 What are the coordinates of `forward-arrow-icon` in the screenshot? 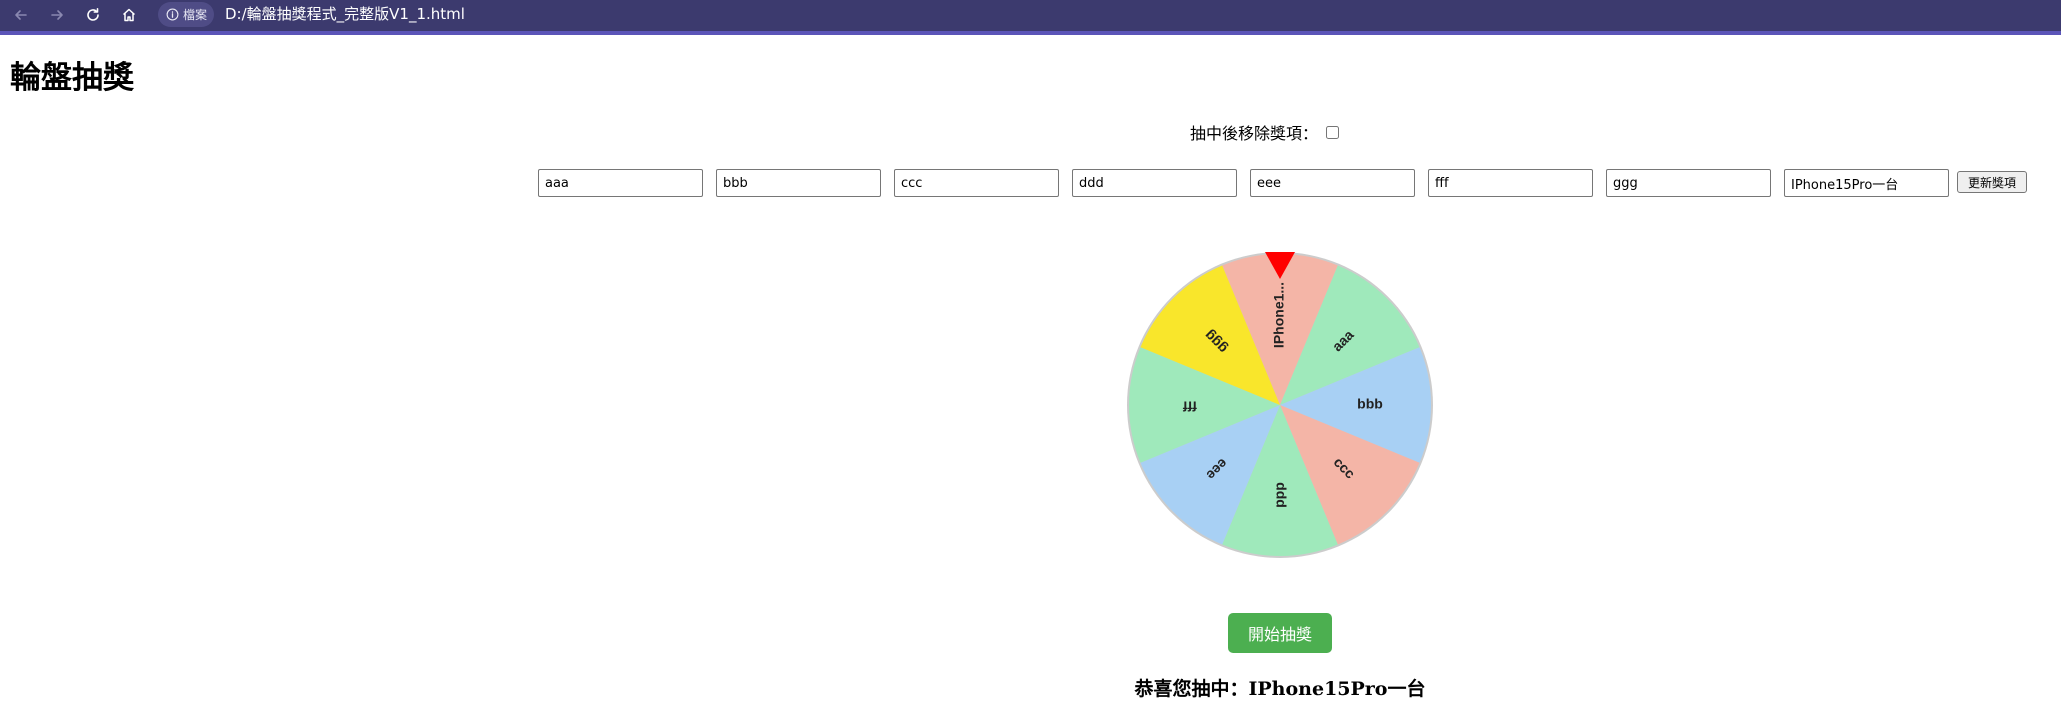 It's located at (57, 15).